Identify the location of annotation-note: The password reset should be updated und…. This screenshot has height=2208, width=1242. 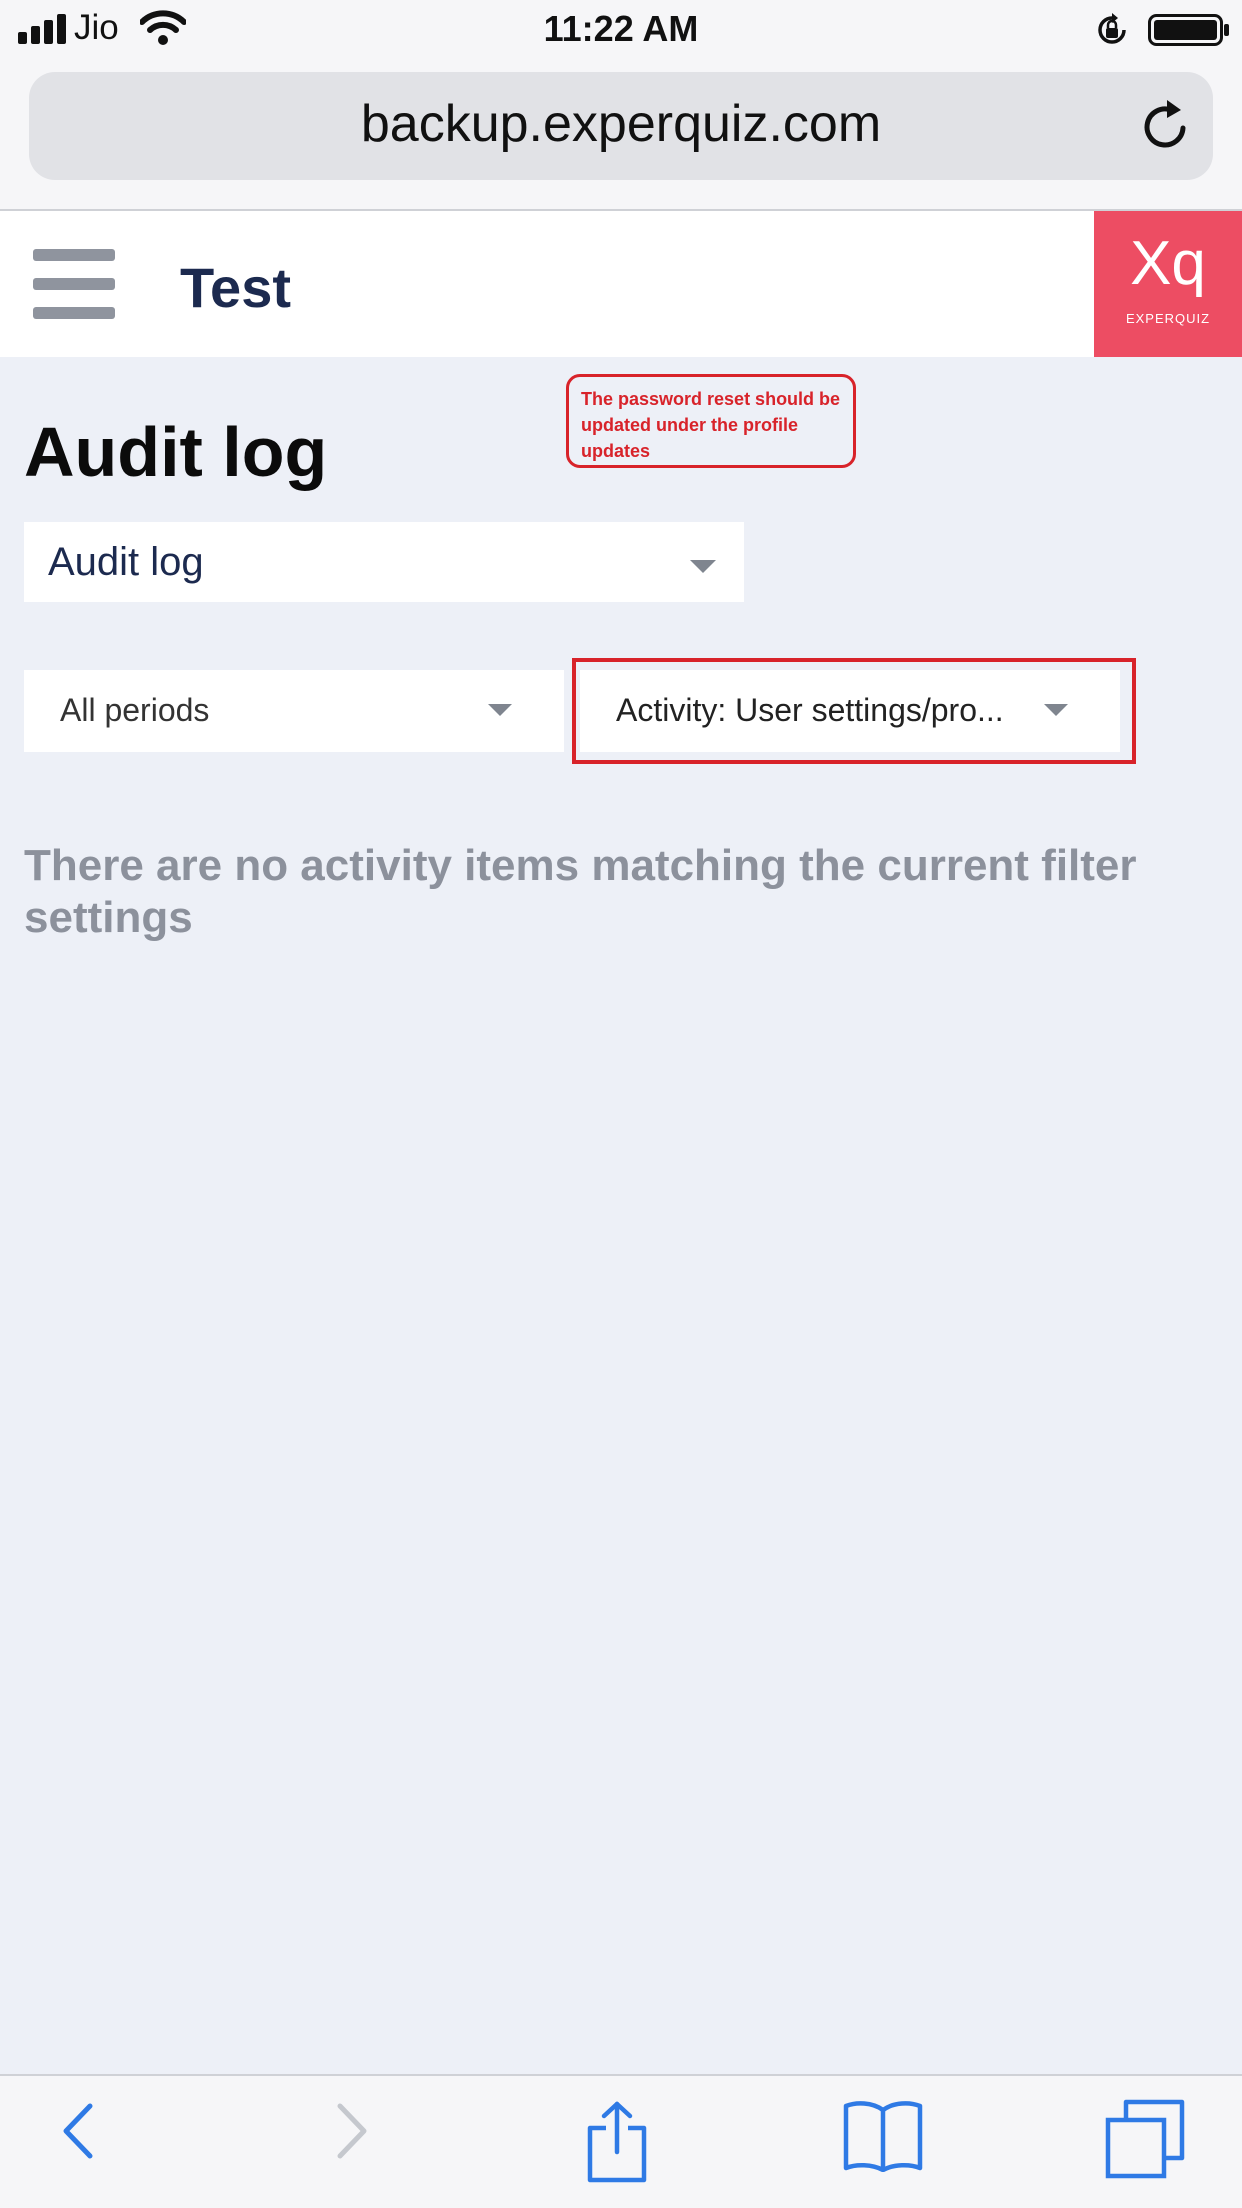
(711, 421).